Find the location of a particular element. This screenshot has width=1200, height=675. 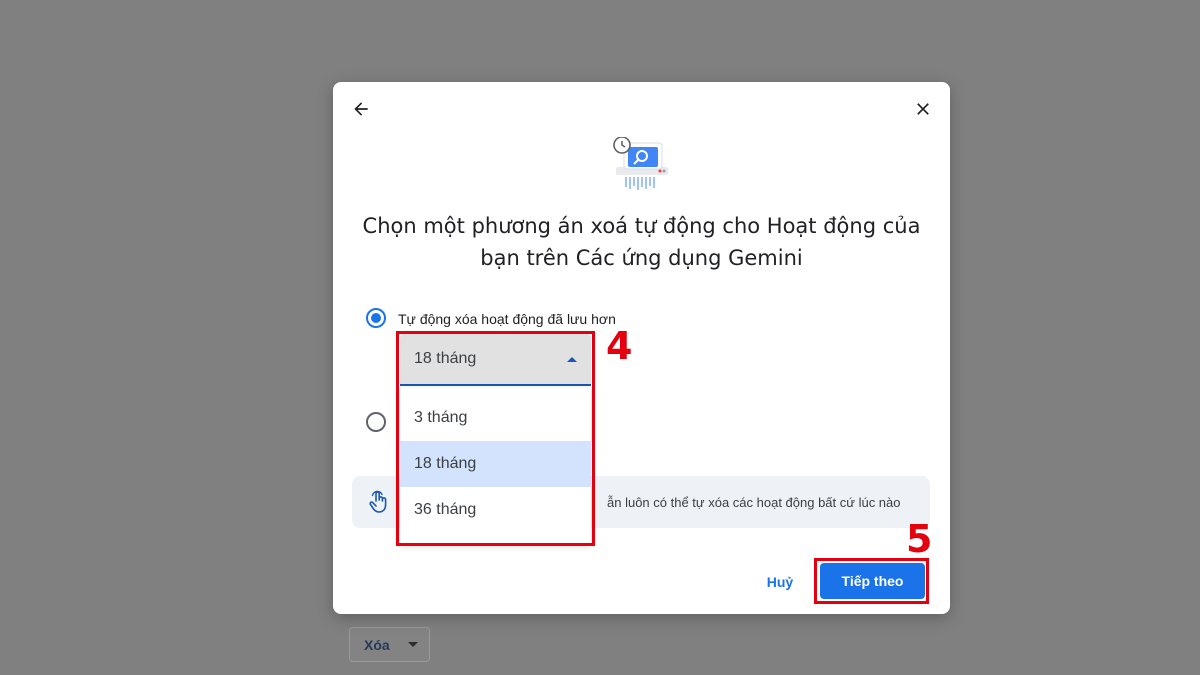

annotation-step-5: 5 is located at coordinates (919, 539).